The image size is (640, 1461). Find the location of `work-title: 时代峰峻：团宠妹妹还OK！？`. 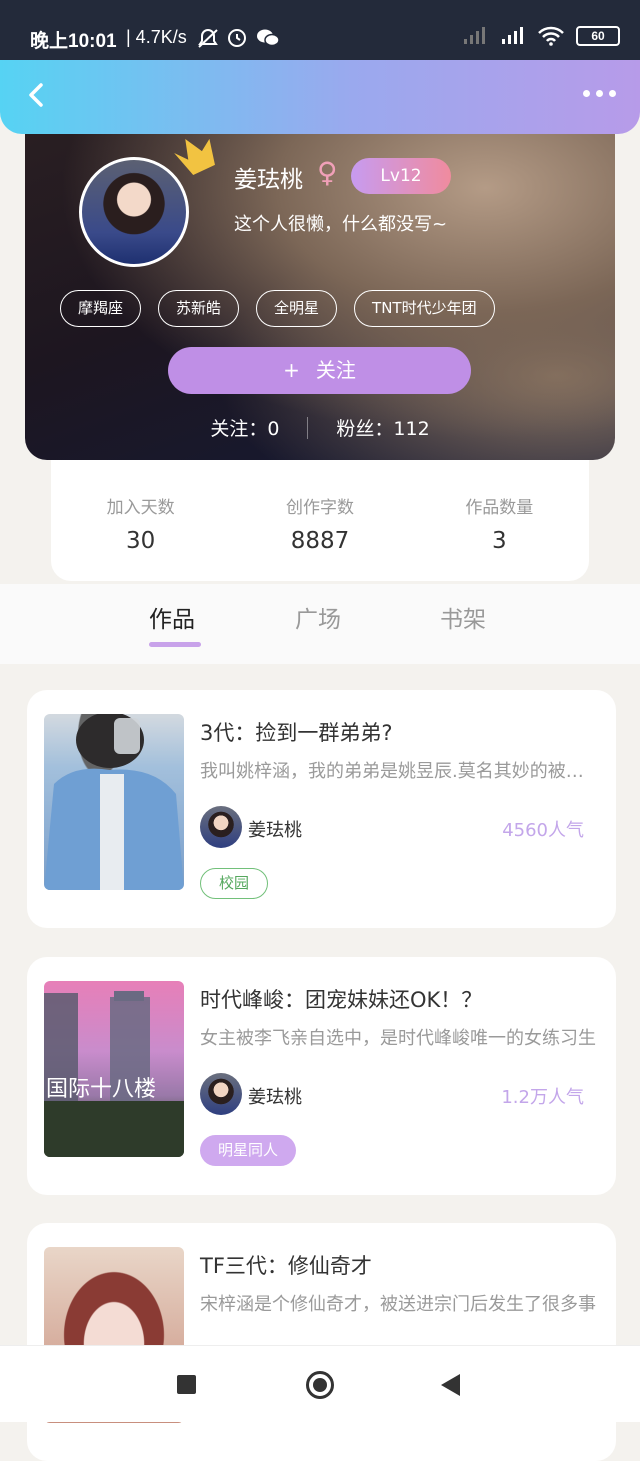

work-title: 时代峰峻：团宠妹妹还OK！？ is located at coordinates (341, 1000).